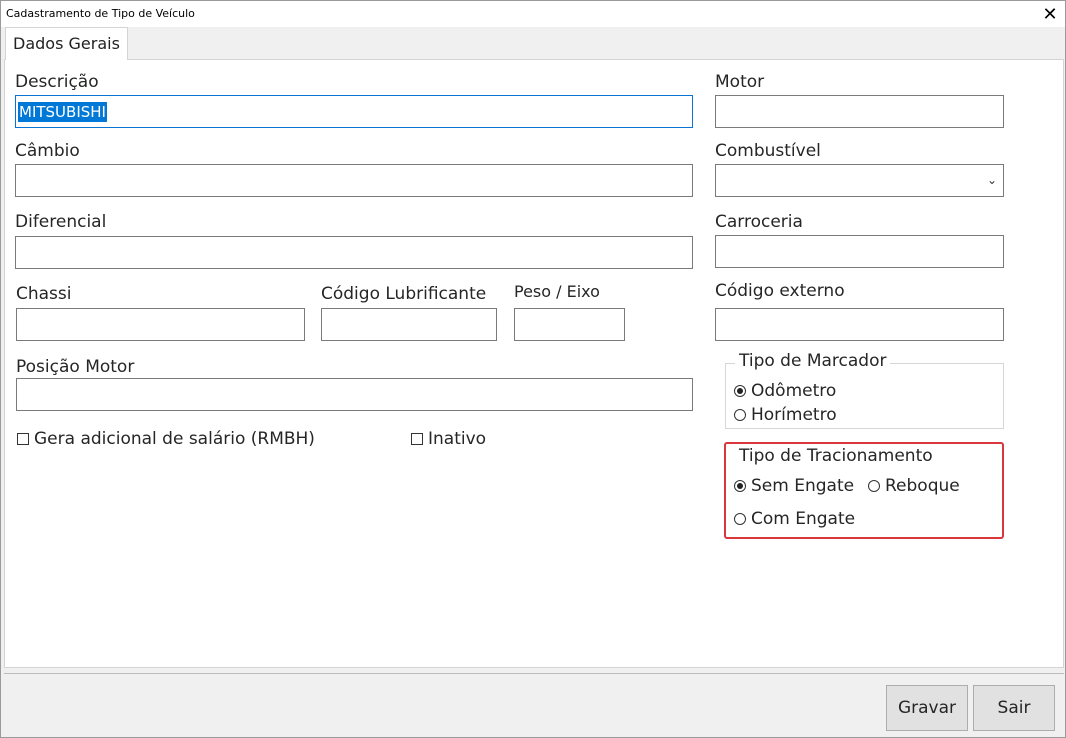  What do you see at coordinates (174, 439) in the screenshot?
I see `gera-adicional-label: Gera adicional de salário (RMBH)` at bounding box center [174, 439].